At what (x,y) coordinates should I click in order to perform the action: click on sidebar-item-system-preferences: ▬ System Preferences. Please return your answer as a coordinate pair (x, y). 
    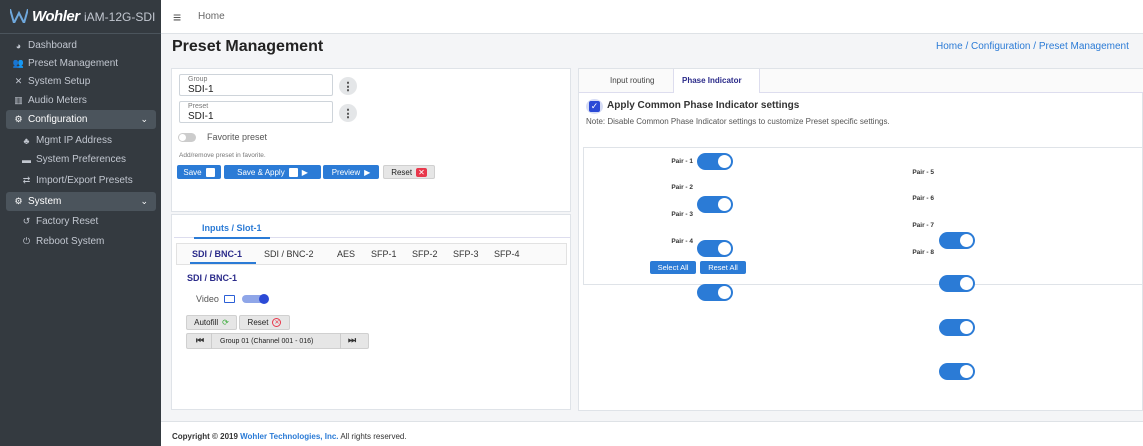
    Looking at the image, I should click on (80, 159).